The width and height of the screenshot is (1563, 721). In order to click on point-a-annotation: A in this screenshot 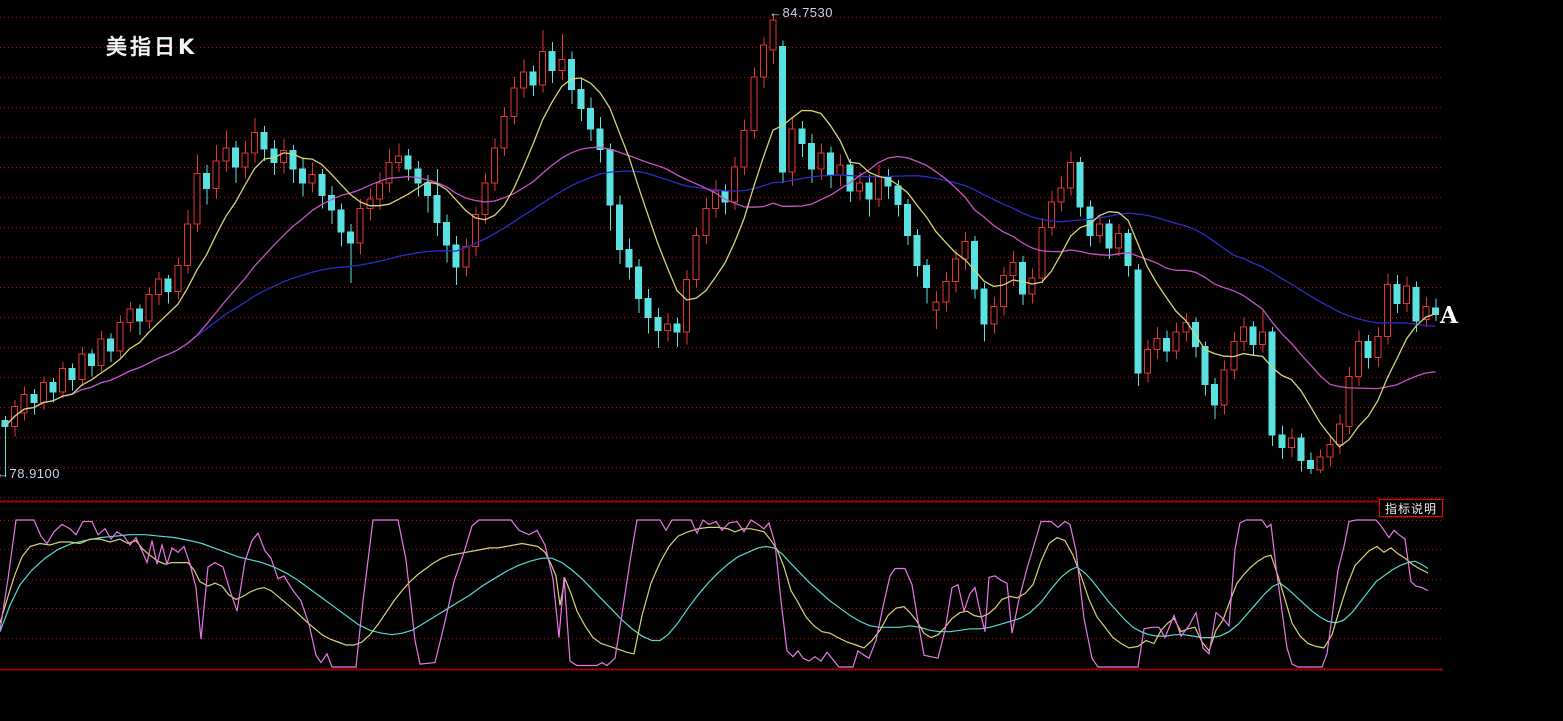, I will do `click(1449, 315)`.